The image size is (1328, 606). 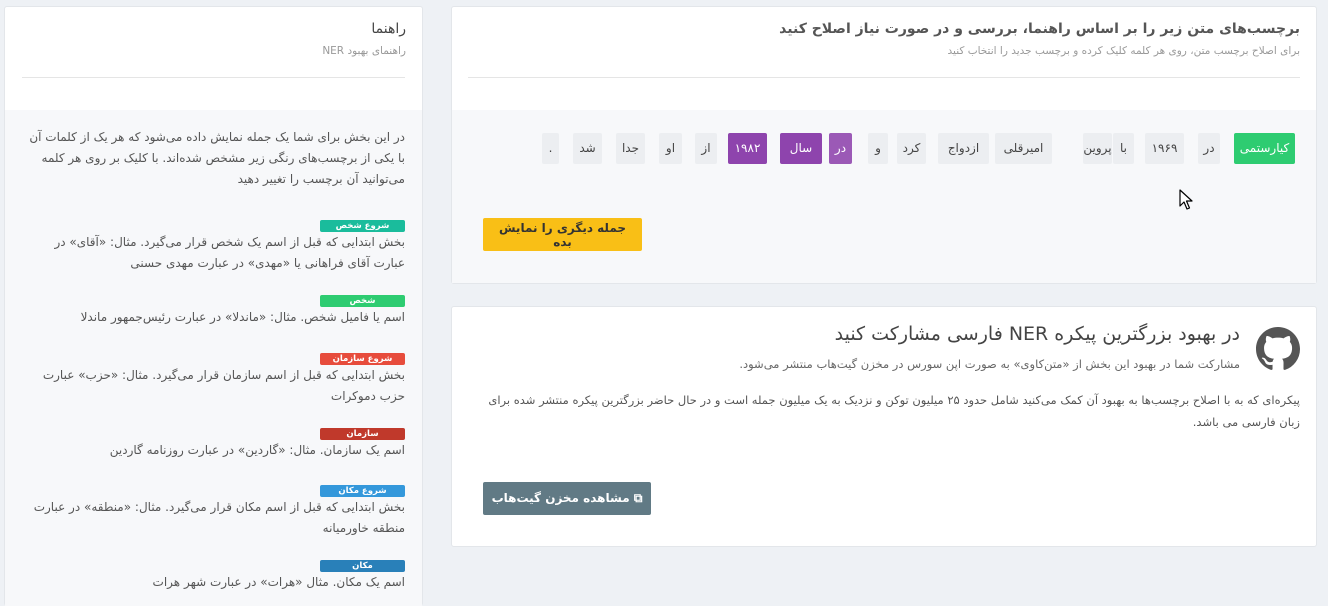 I want to click on sentence-token: جدا, so click(x=630, y=148).